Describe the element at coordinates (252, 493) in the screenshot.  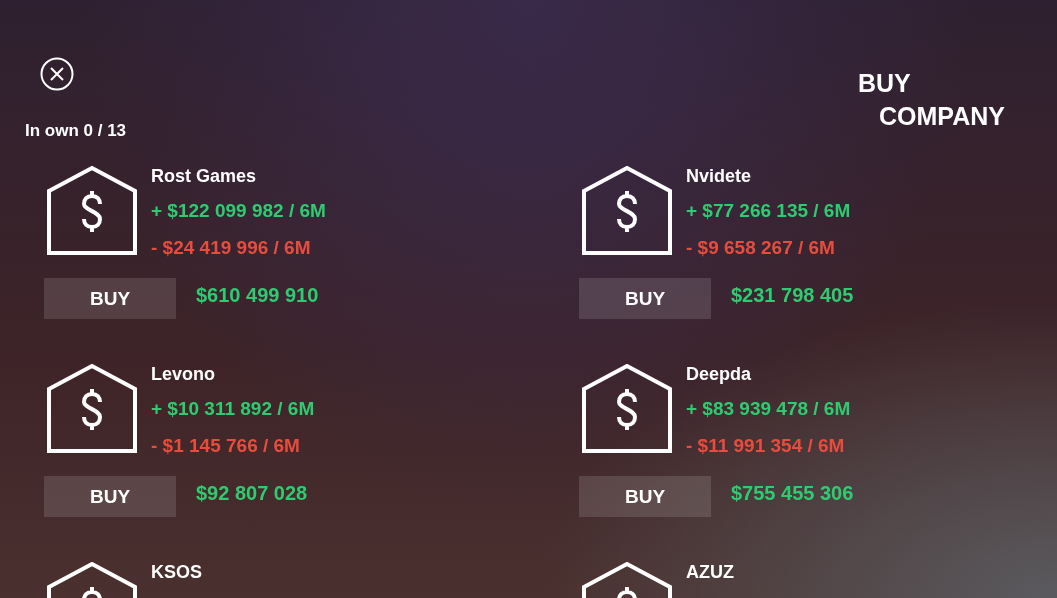
I see `price-text: $92 807 028` at that location.